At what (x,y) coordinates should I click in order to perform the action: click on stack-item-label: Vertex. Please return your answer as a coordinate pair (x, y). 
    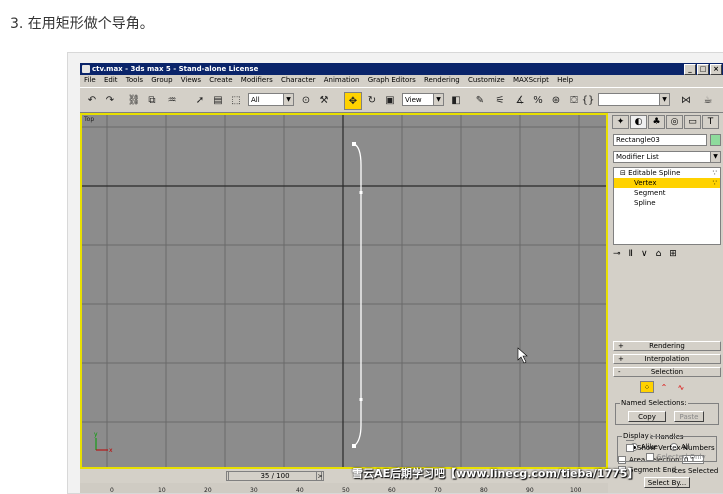
    Looking at the image, I should click on (645, 183).